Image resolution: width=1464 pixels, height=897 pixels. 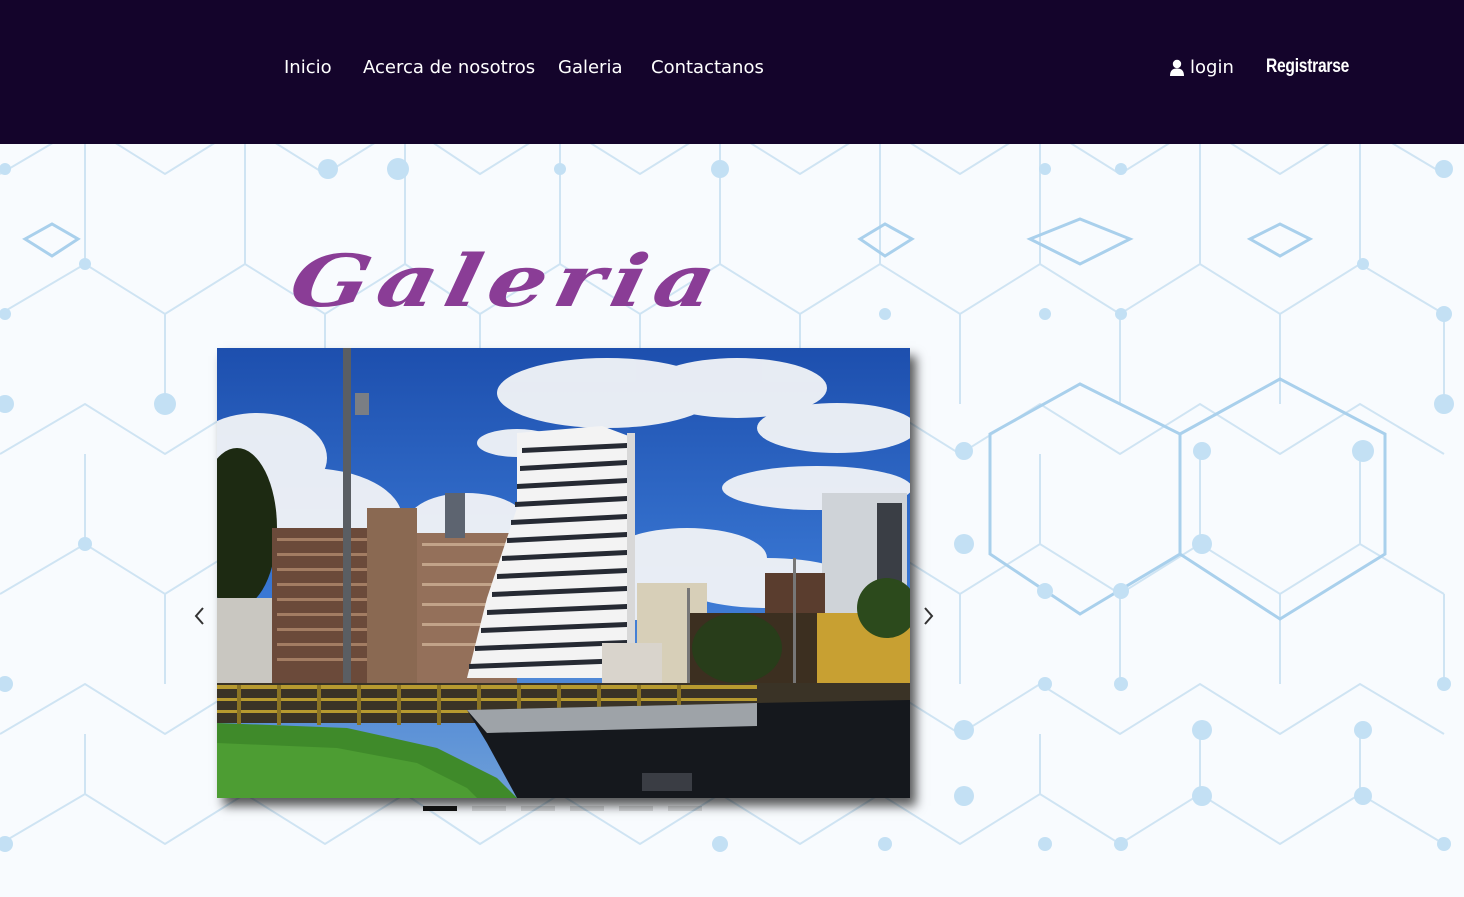 I want to click on chevron-left-icon, so click(x=200, y=618).